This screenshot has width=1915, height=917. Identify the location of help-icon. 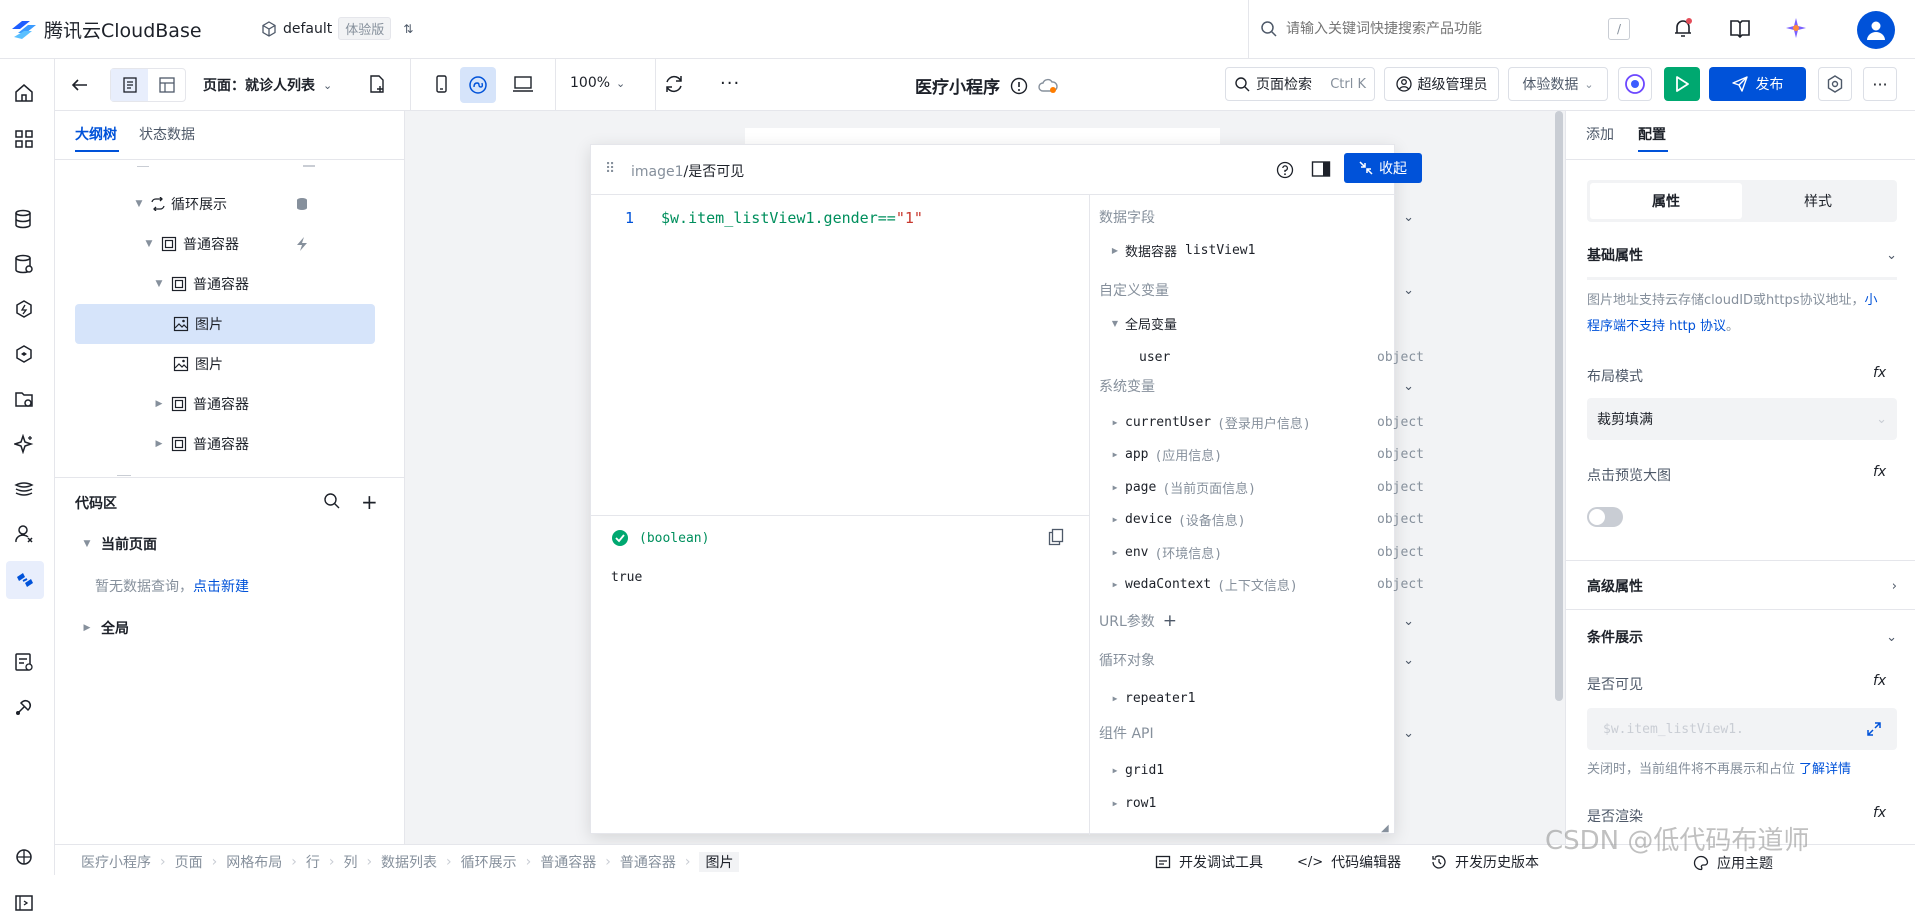
(1285, 172).